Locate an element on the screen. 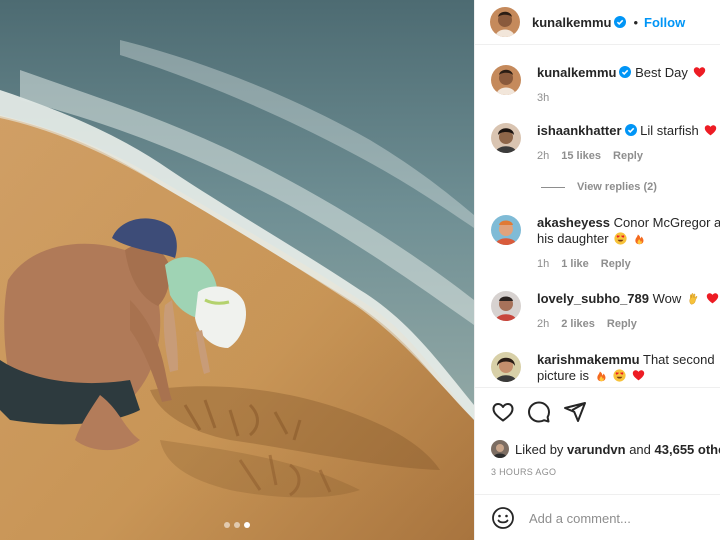 This screenshot has width=720, height=540. comment-username: akasheyess is located at coordinates (573, 222).